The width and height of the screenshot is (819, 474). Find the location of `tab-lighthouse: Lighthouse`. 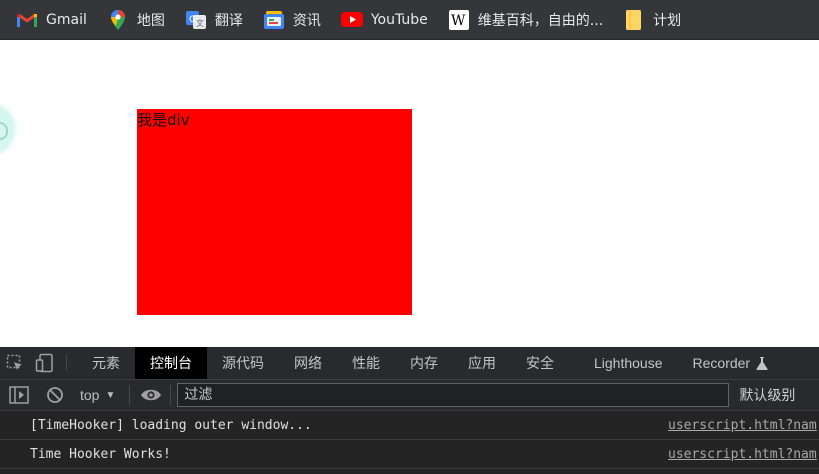

tab-lighthouse: Lighthouse is located at coordinates (628, 363).